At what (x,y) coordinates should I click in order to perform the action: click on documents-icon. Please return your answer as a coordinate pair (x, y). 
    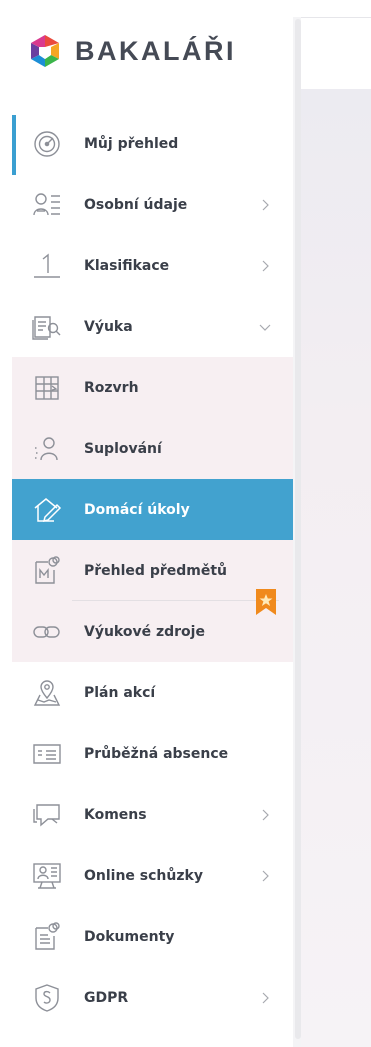
    Looking at the image, I should click on (47, 936).